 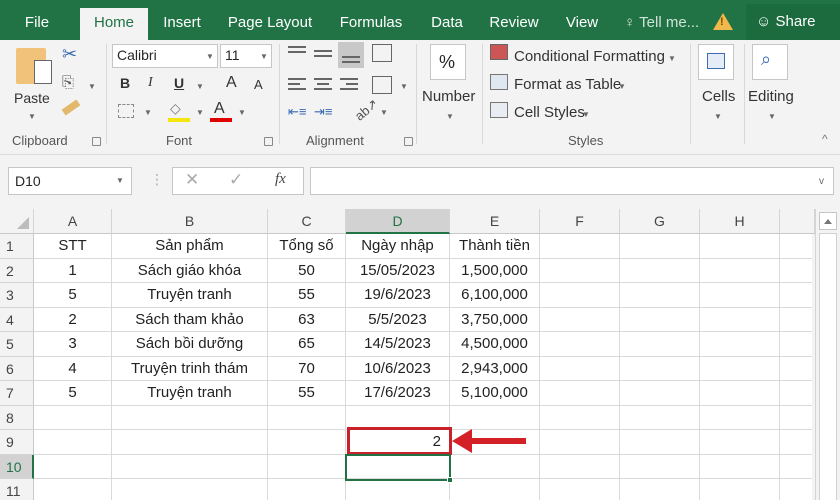 What do you see at coordinates (190, 319) in the screenshot?
I see `cell-b4: Sách tham khảo` at bounding box center [190, 319].